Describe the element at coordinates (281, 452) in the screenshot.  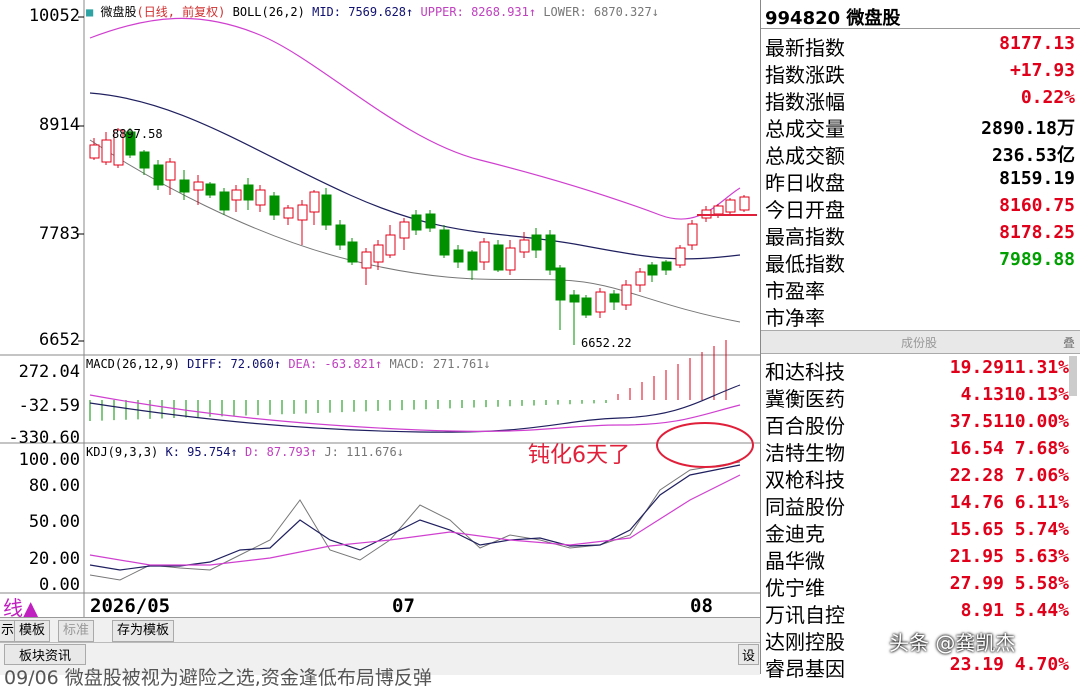
I see `kdj-d: D: 87.793↑` at that location.